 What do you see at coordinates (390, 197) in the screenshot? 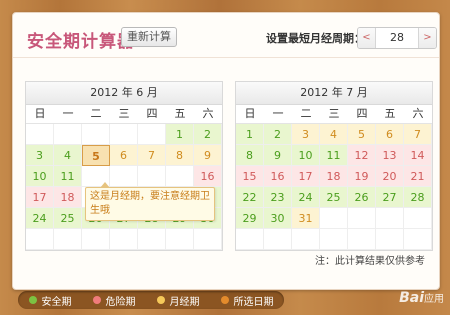
I see `day-cell: 27` at bounding box center [390, 197].